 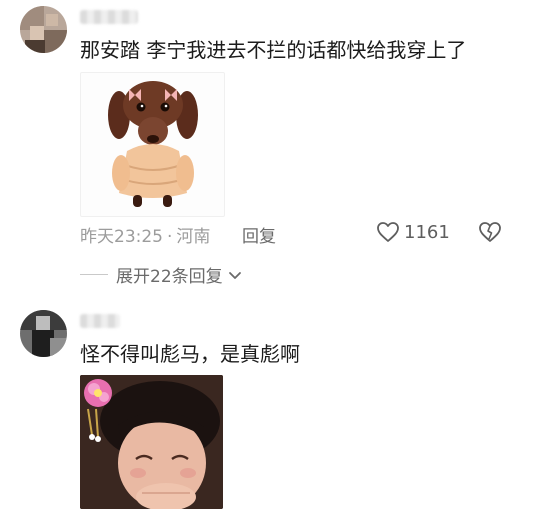 I want to click on like-button: 1161, so click(x=413, y=232).